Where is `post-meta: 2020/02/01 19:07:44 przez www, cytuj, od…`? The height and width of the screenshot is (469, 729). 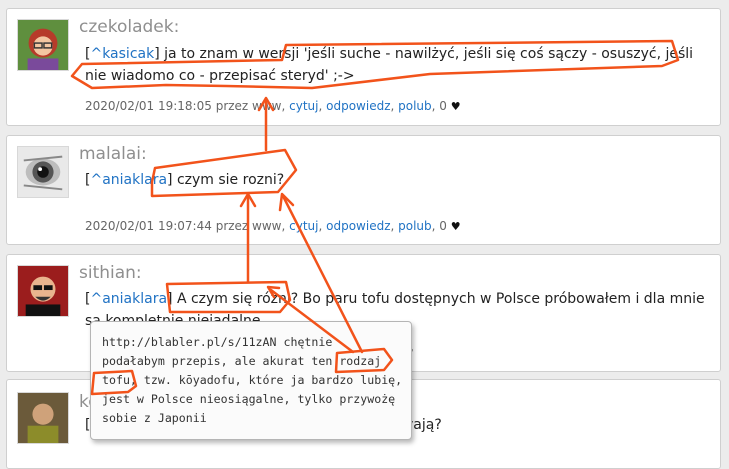 post-meta: 2020/02/01 19:07:44 przez www, cytuj, od… is located at coordinates (273, 226).